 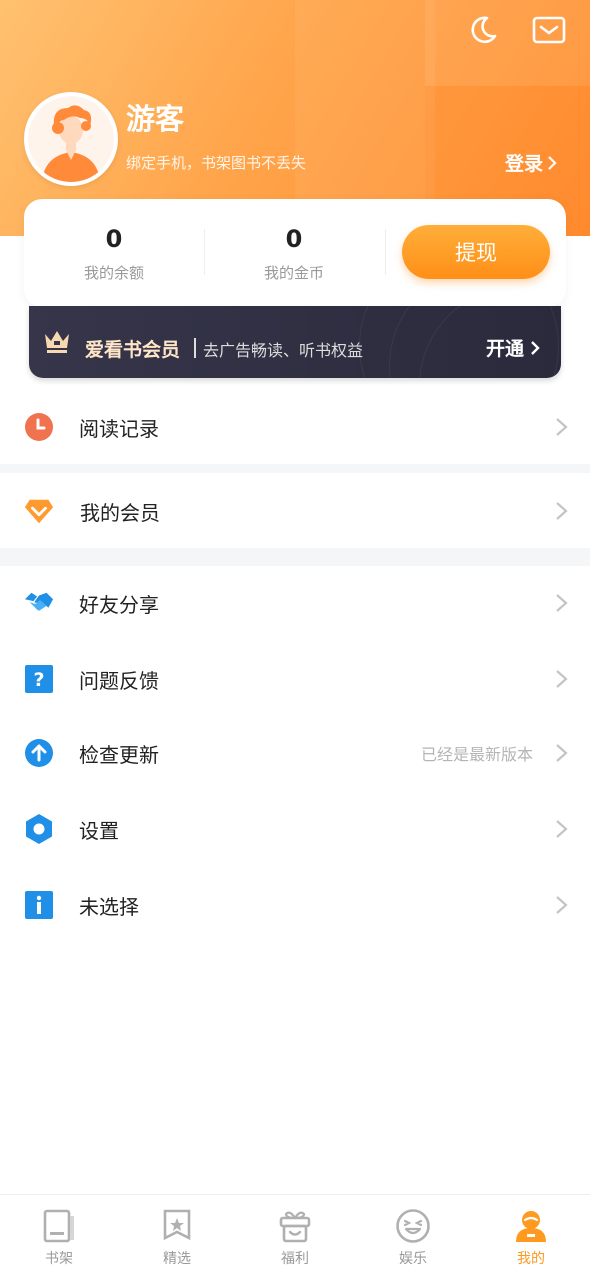 What do you see at coordinates (71, 139) in the screenshot?
I see `avatar` at bounding box center [71, 139].